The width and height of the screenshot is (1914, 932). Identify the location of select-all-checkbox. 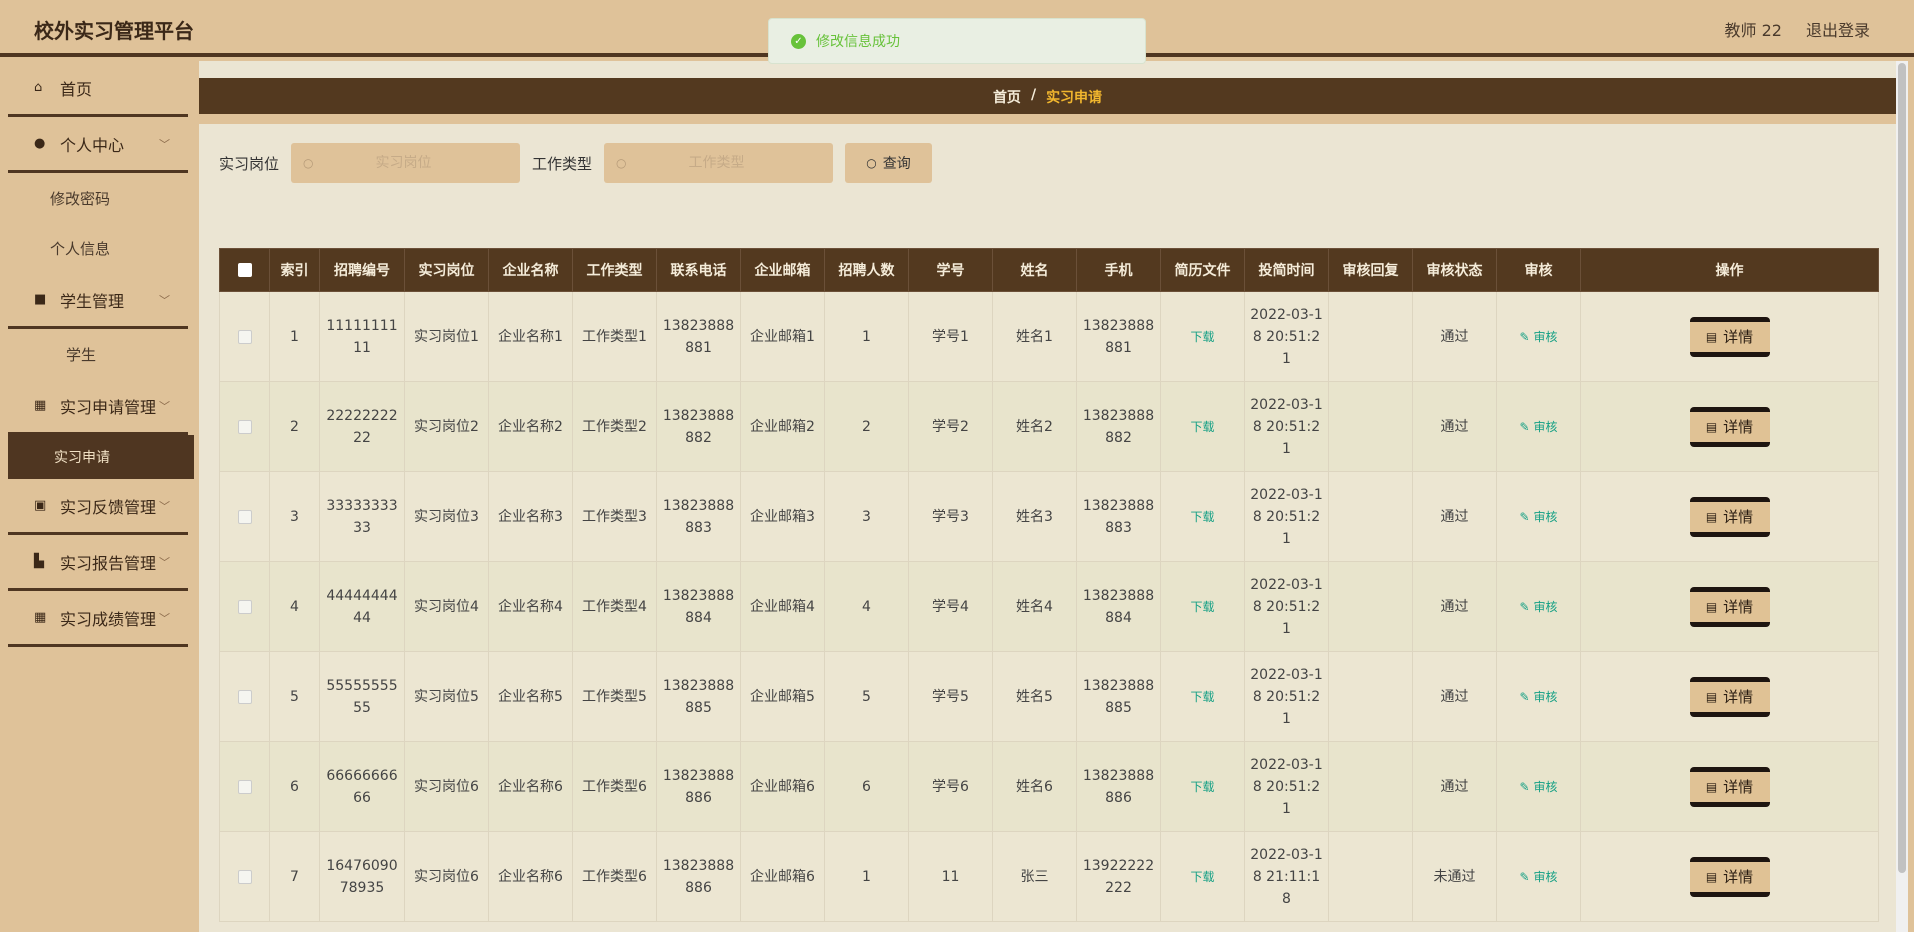
(244, 270).